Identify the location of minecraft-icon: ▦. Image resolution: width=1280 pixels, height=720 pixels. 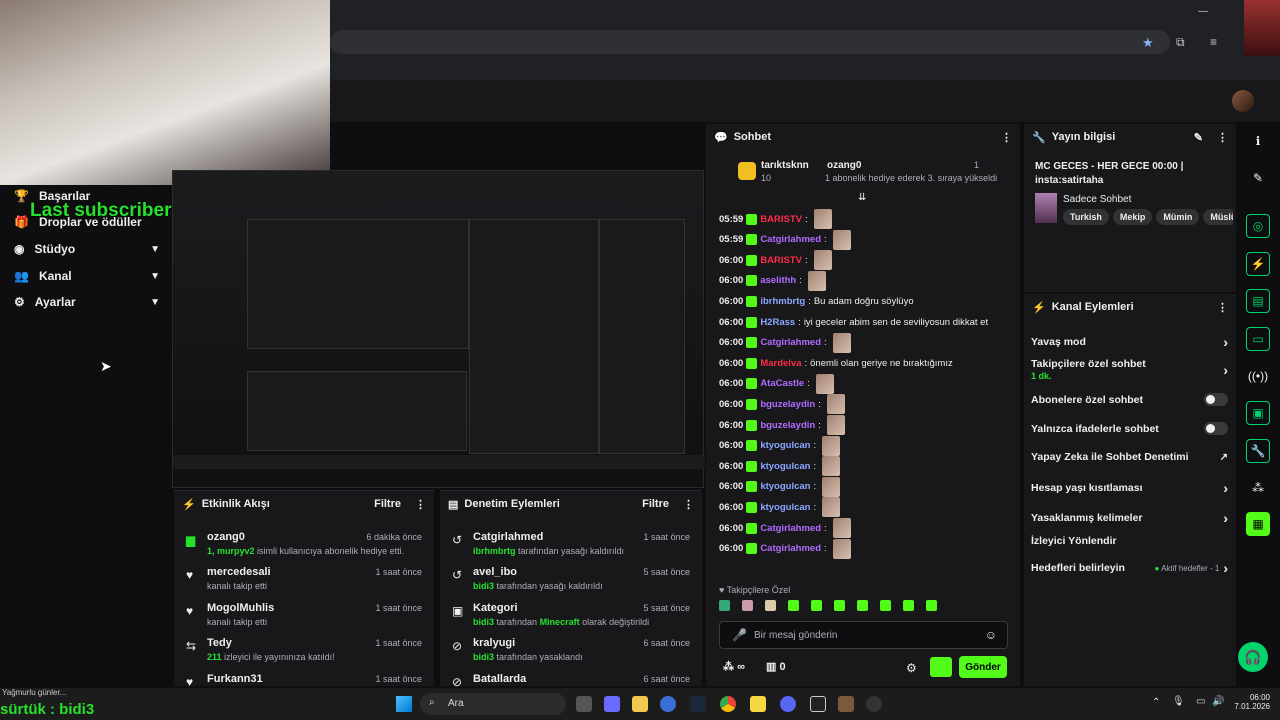
(1258, 524).